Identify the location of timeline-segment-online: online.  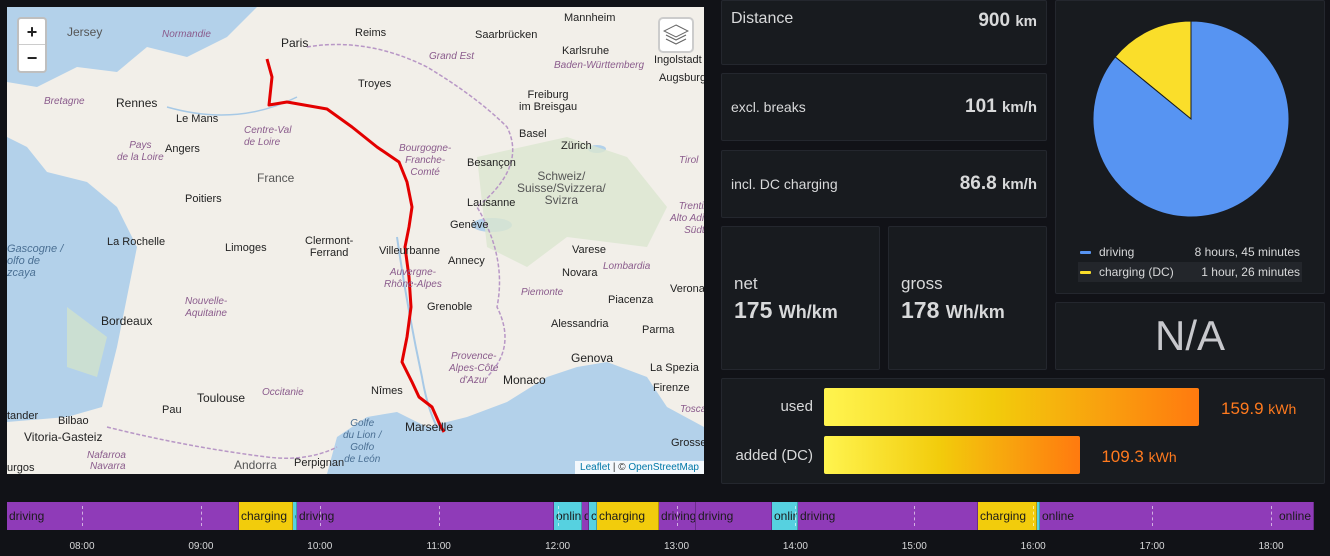
(785, 516).